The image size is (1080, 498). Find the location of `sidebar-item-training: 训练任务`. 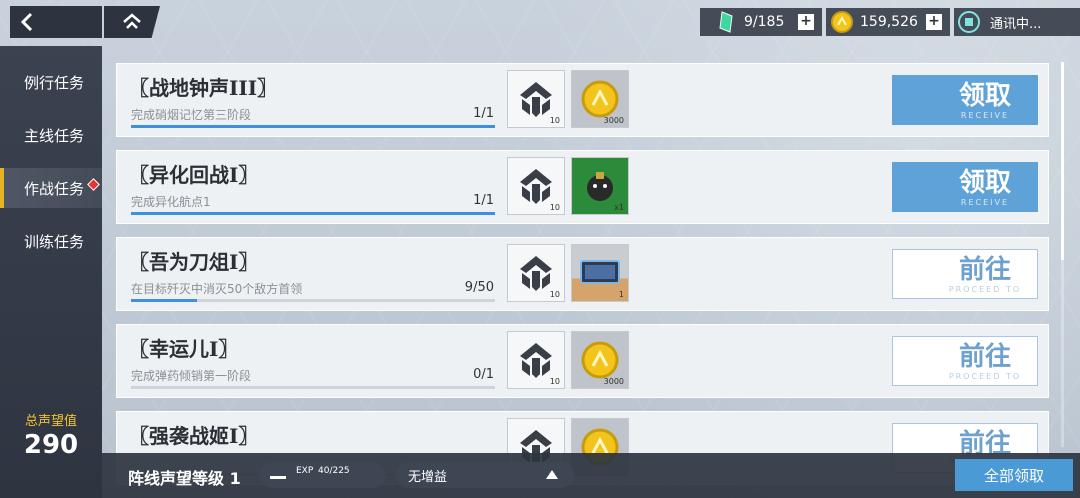

sidebar-item-training: 训练任务 is located at coordinates (51, 241).